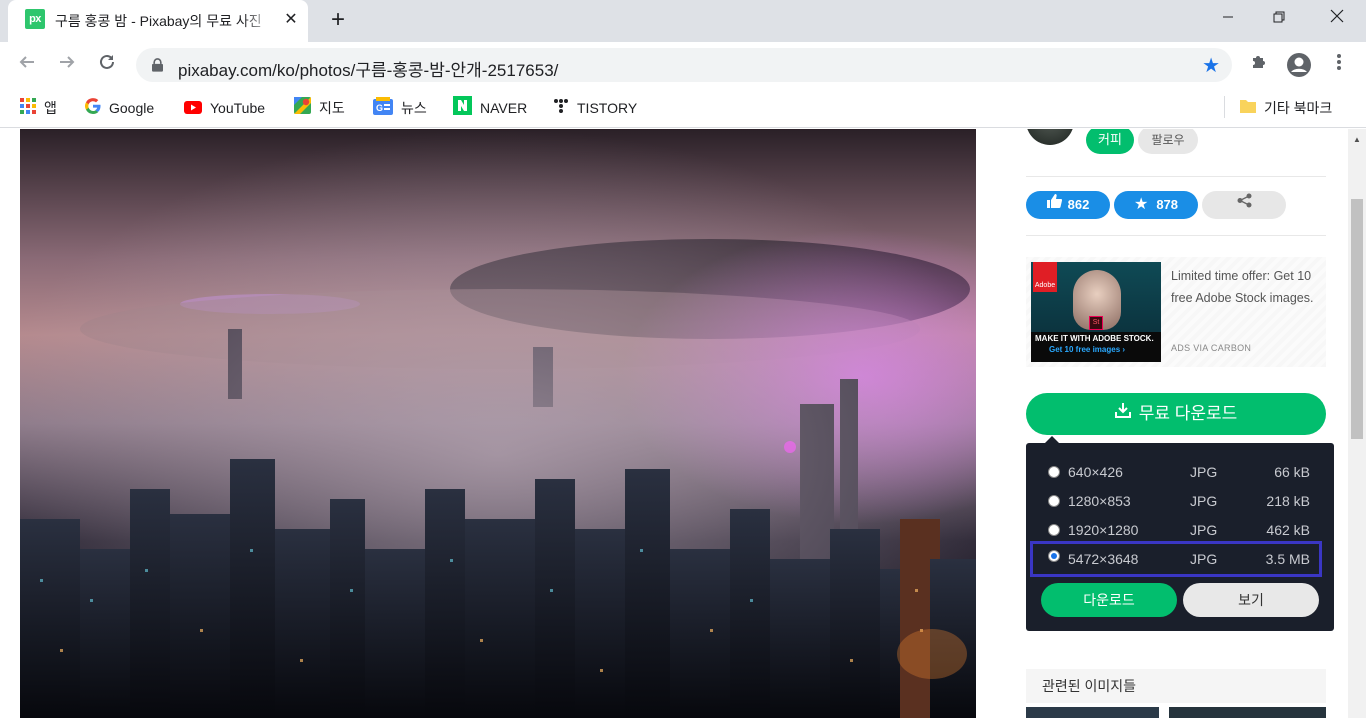  Describe the element at coordinates (1176, 559) in the screenshot. I see `size-option-5472: 5472×3648 JPG 3.5 MB` at that location.